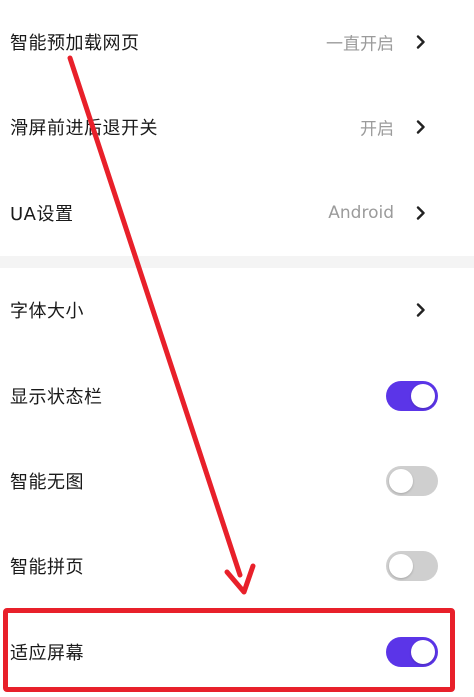 The image size is (474, 697). I want to click on smart-no-image-toggle, so click(412, 481).